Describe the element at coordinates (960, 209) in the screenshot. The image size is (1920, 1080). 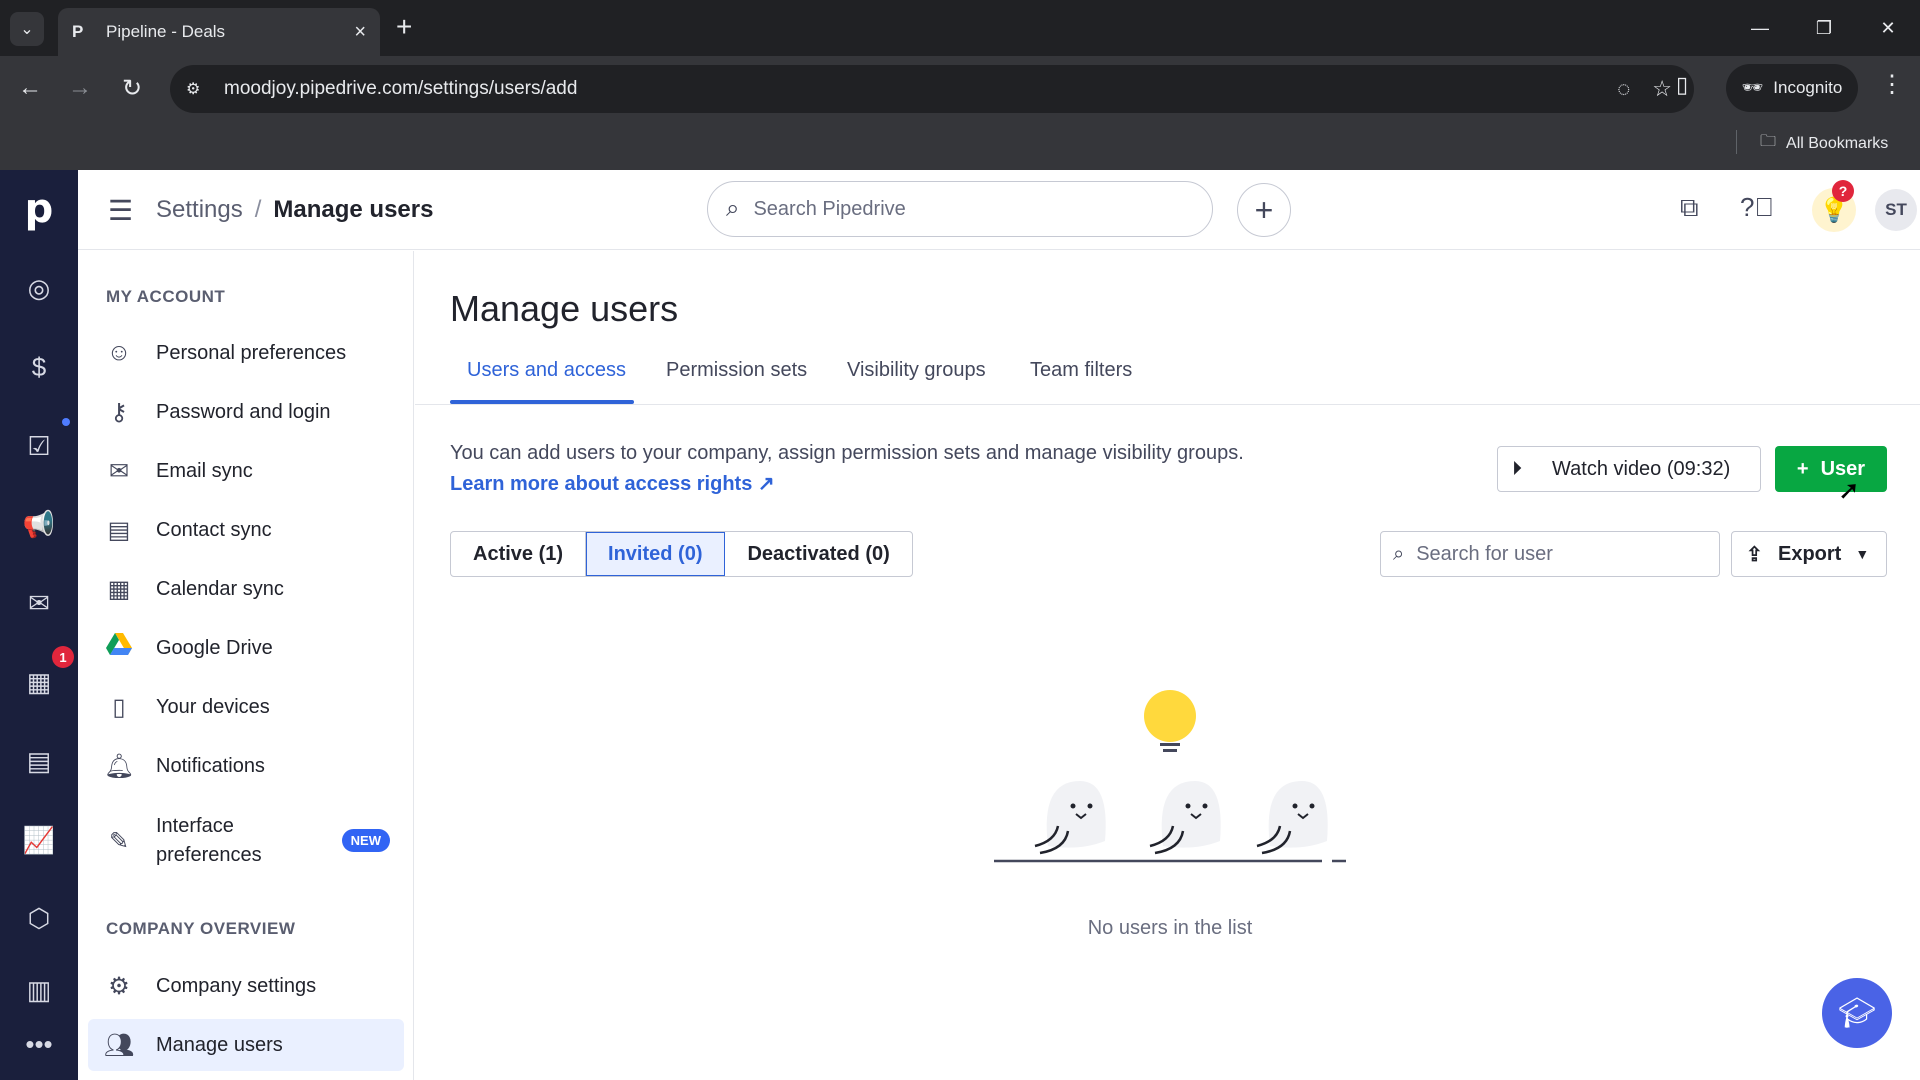
I see `global-search-input: ⌕ Search Pipedrive` at that location.